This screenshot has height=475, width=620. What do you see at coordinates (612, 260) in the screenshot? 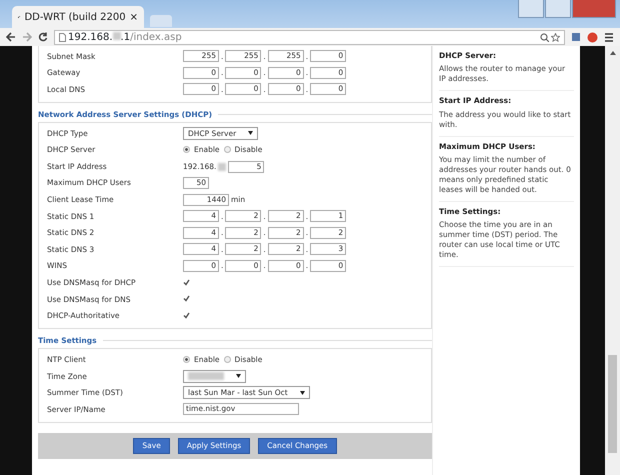
I see `scrollbar` at bounding box center [612, 260].